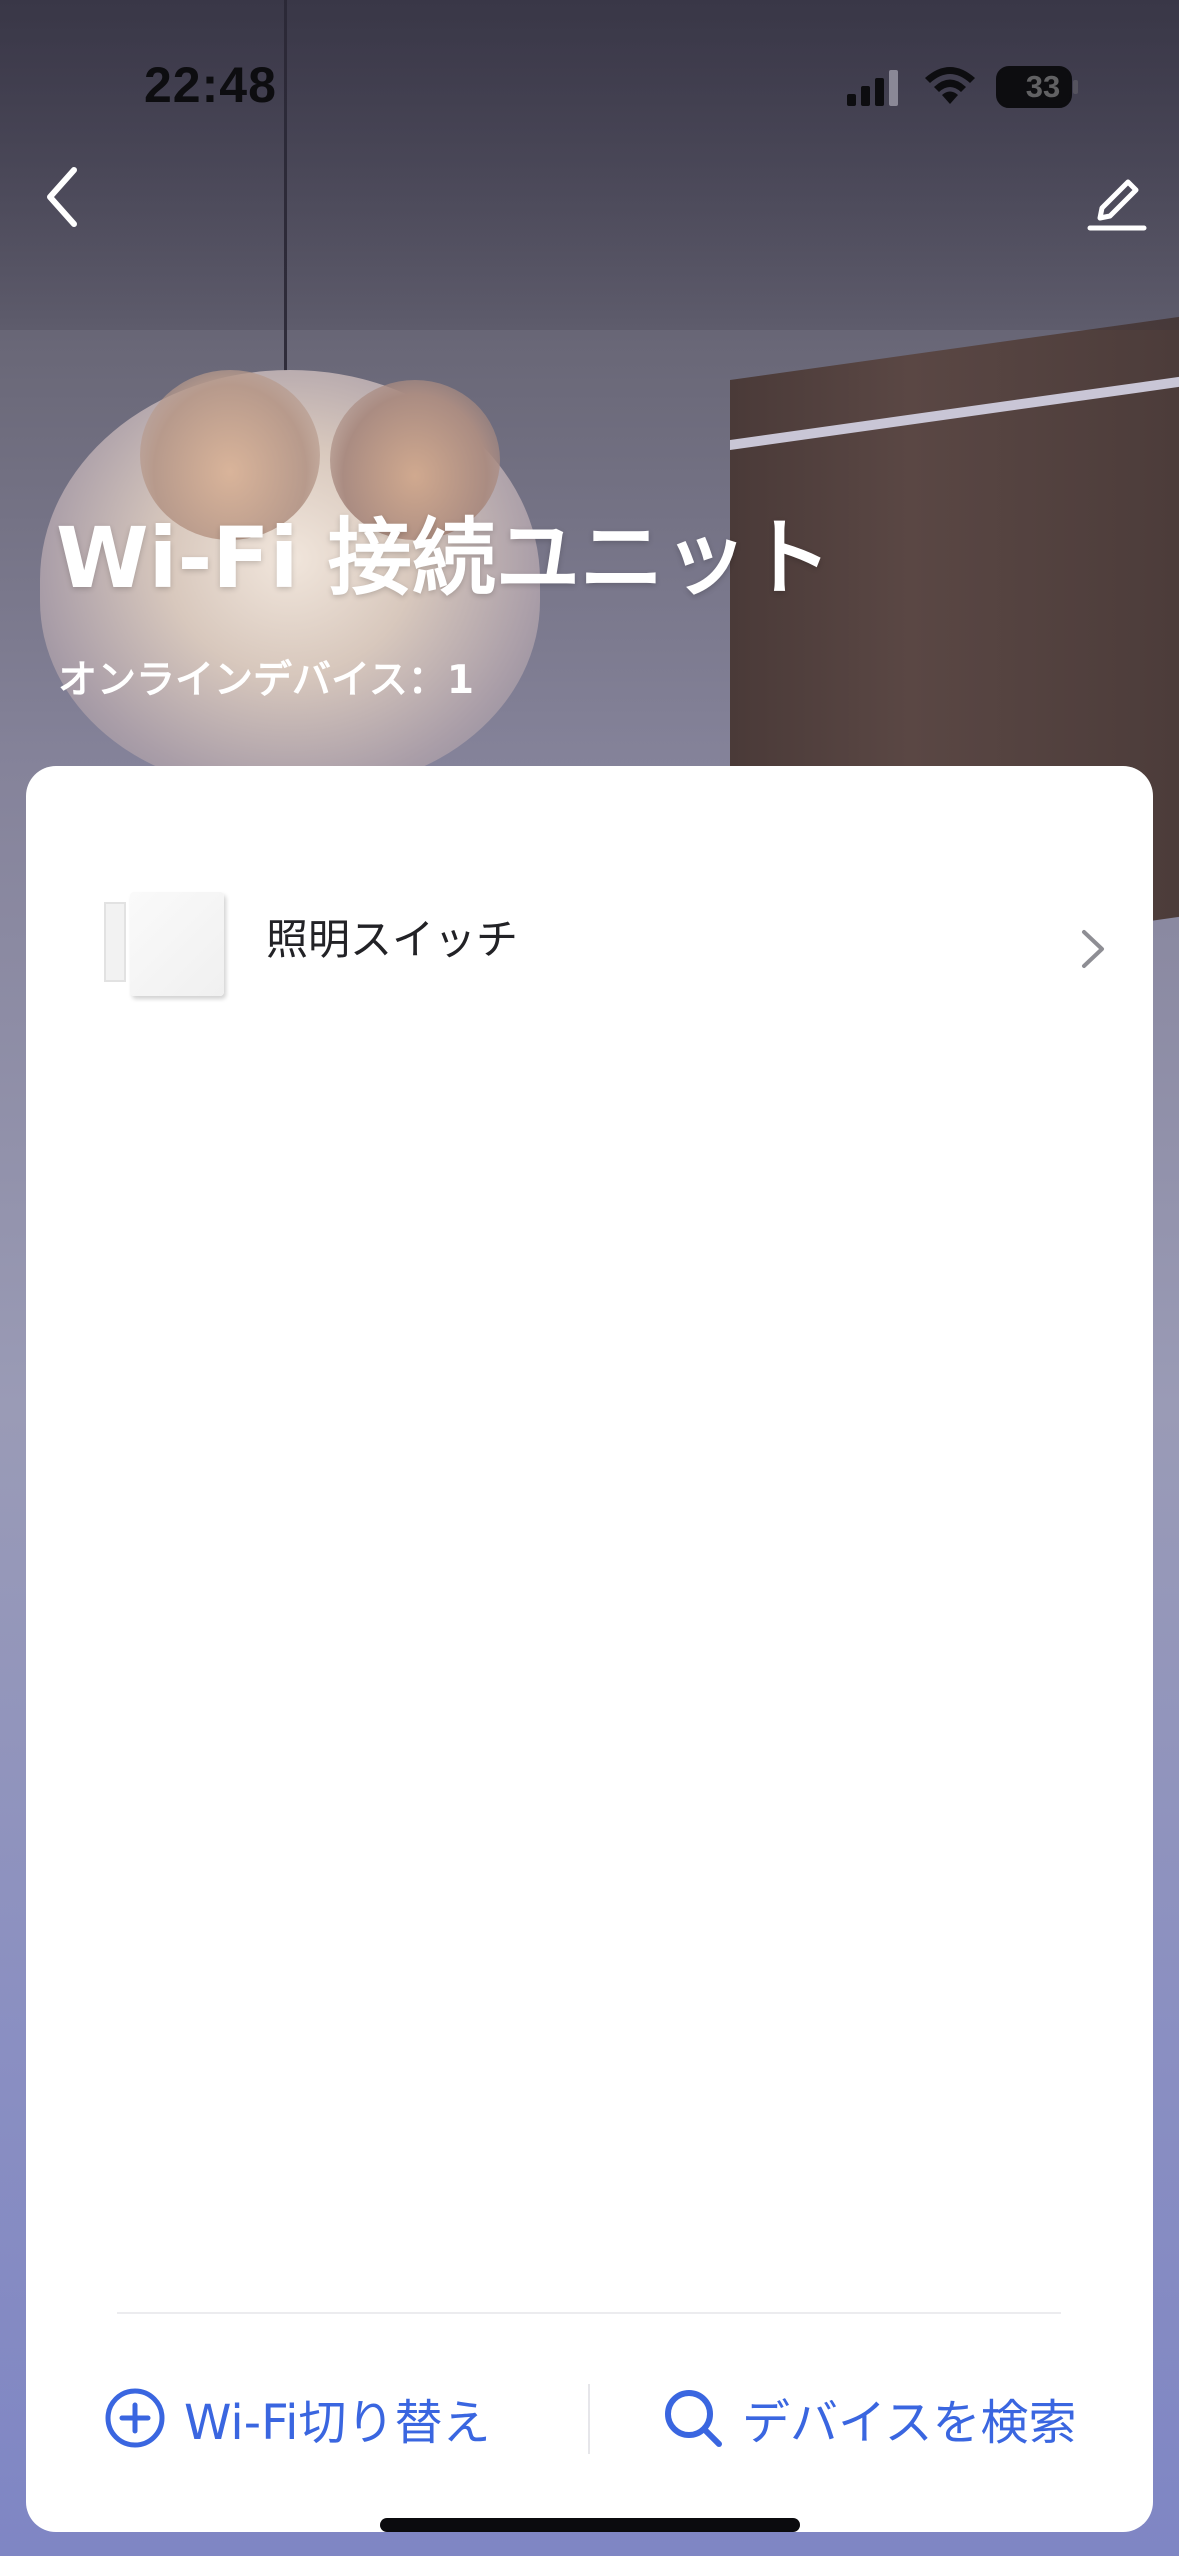 The width and height of the screenshot is (1179, 2556). What do you see at coordinates (1117, 205) in the screenshot?
I see `pencil-edit-icon` at bounding box center [1117, 205].